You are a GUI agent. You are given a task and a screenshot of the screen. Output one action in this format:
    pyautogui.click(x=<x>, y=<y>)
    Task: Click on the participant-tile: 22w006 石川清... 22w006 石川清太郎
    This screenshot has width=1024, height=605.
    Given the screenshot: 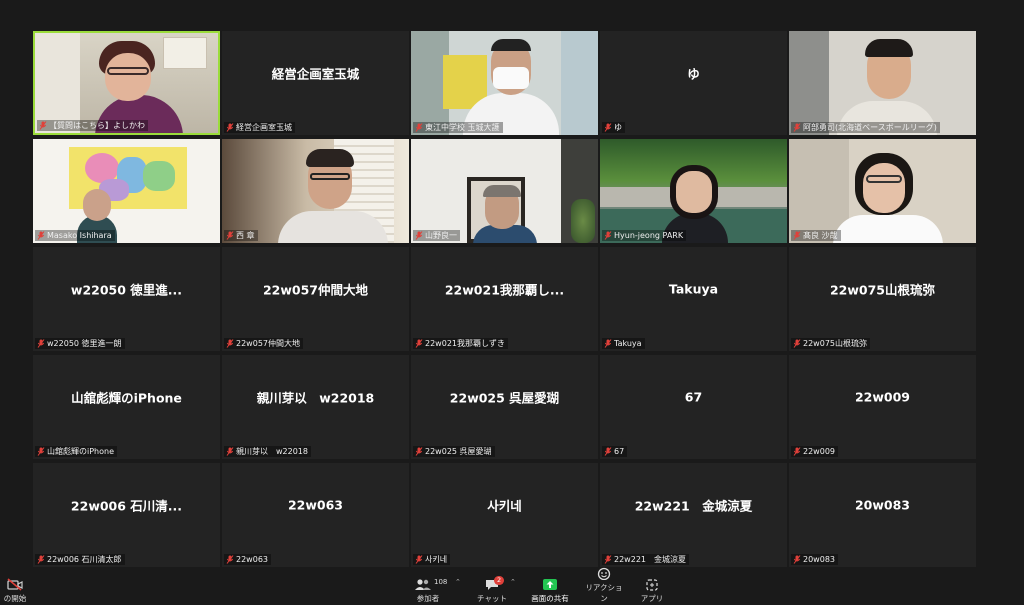 What is the action you would take?
    pyautogui.click(x=126, y=515)
    